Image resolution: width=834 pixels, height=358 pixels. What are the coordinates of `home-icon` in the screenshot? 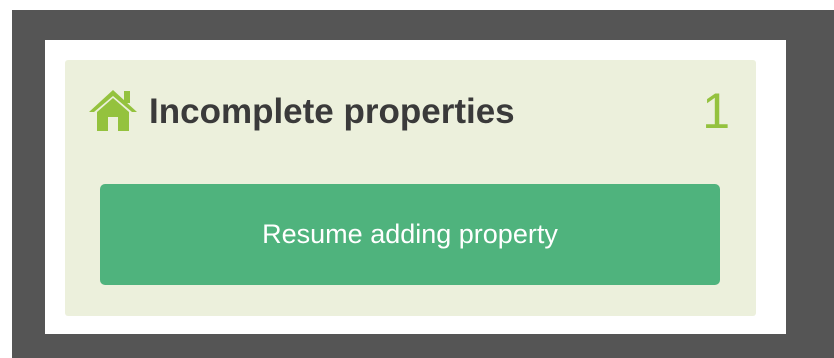 It's located at (113, 110).